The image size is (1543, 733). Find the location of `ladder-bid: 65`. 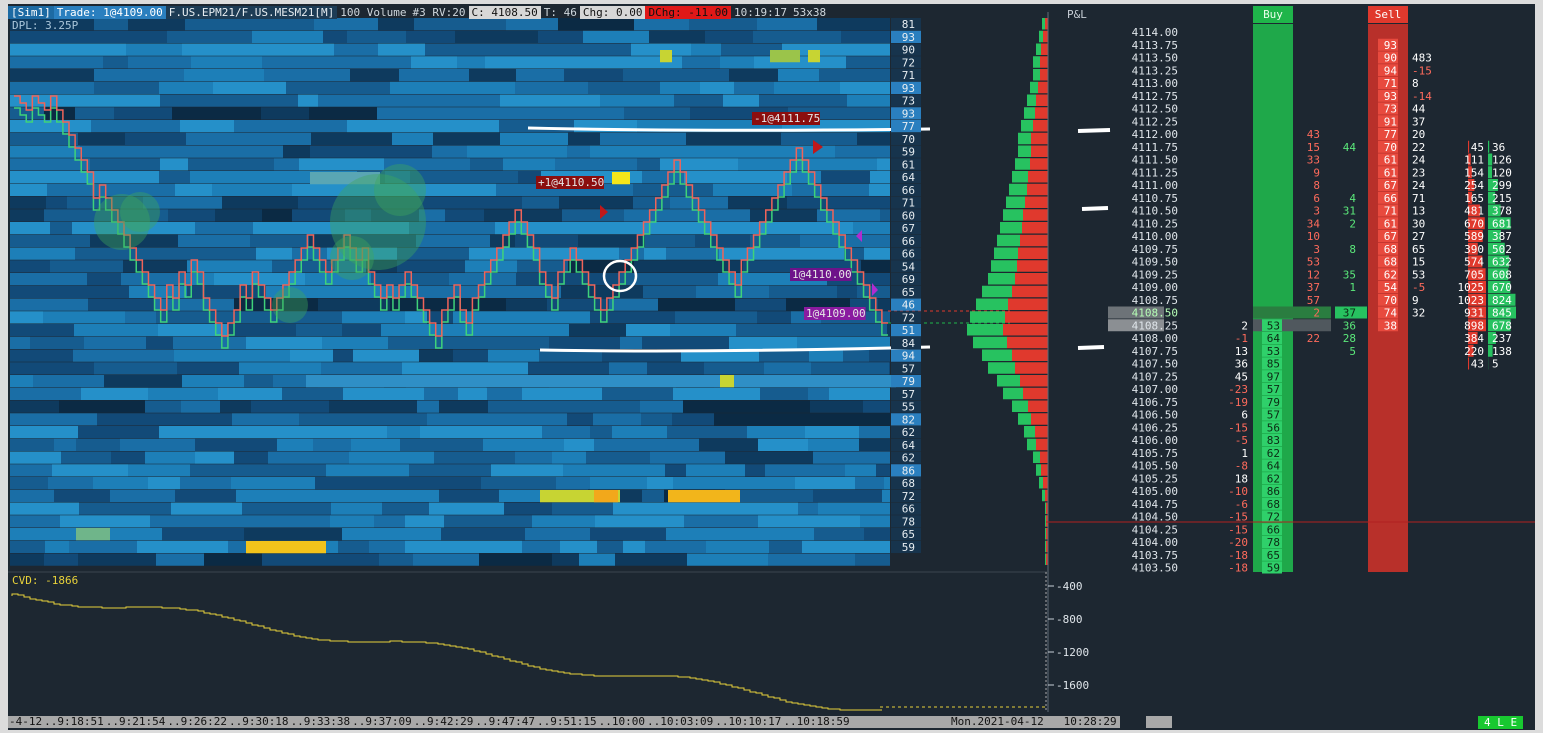

ladder-bid: 65 is located at coordinates (1273, 555).